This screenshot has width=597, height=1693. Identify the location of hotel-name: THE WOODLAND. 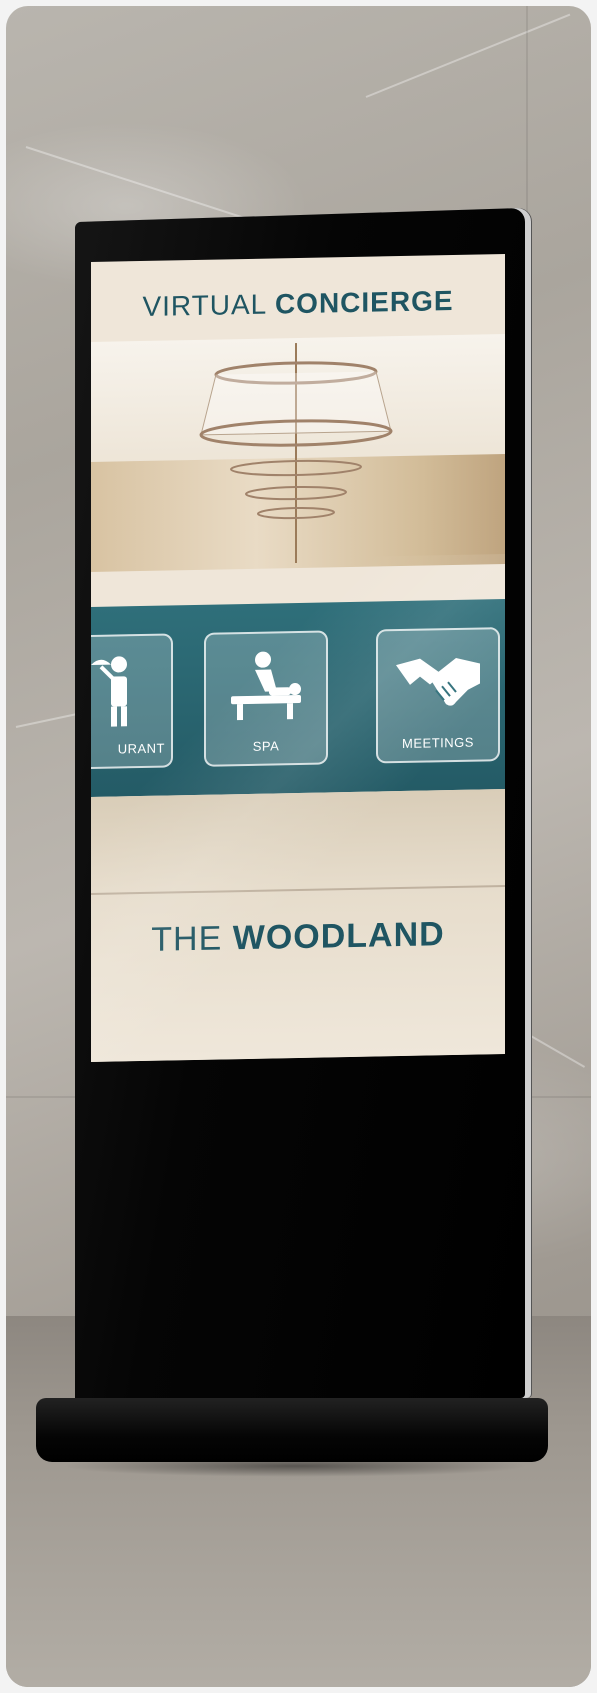
(298, 937).